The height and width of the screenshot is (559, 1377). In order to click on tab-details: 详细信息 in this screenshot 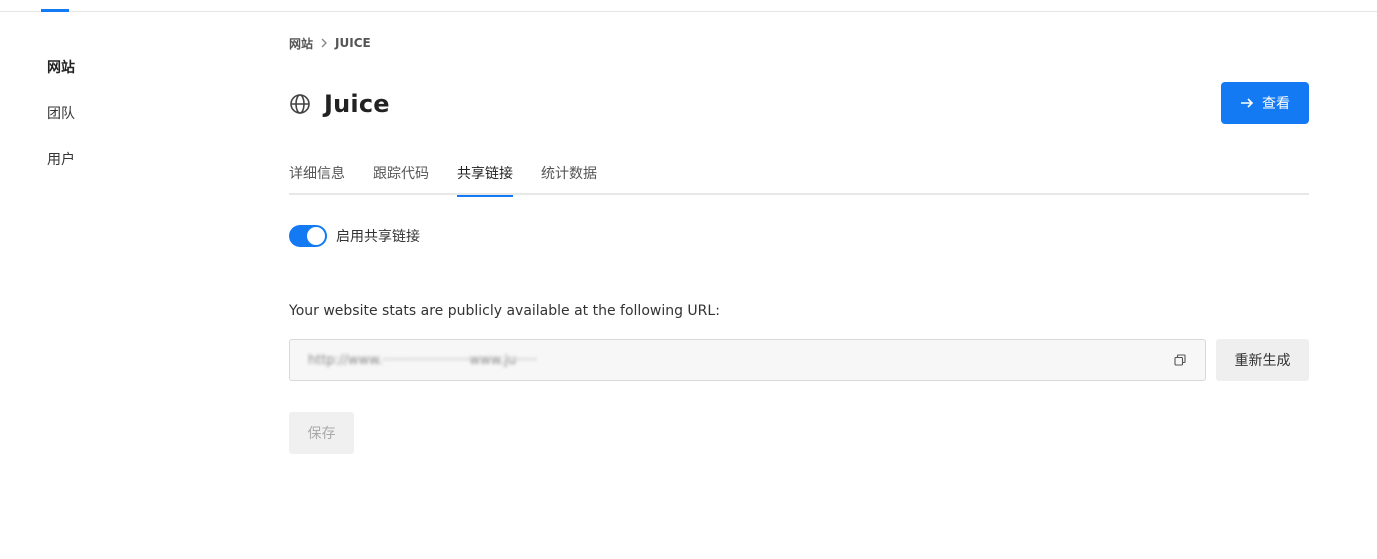, I will do `click(317, 177)`.